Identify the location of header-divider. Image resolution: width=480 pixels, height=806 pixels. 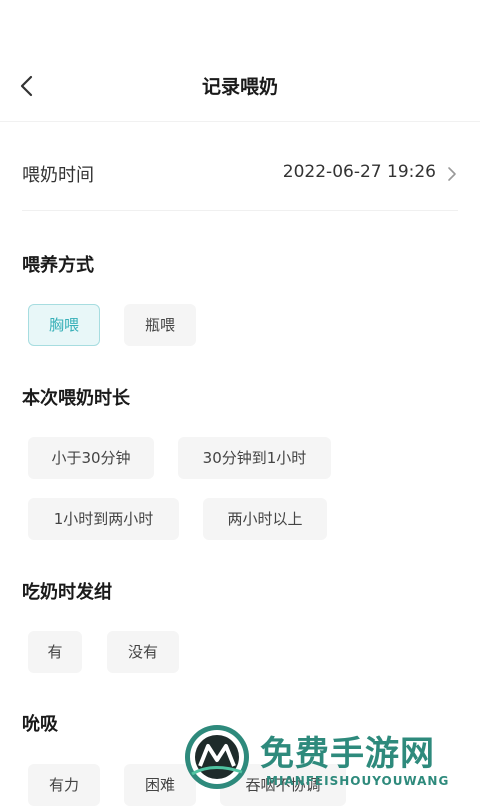
(240, 121).